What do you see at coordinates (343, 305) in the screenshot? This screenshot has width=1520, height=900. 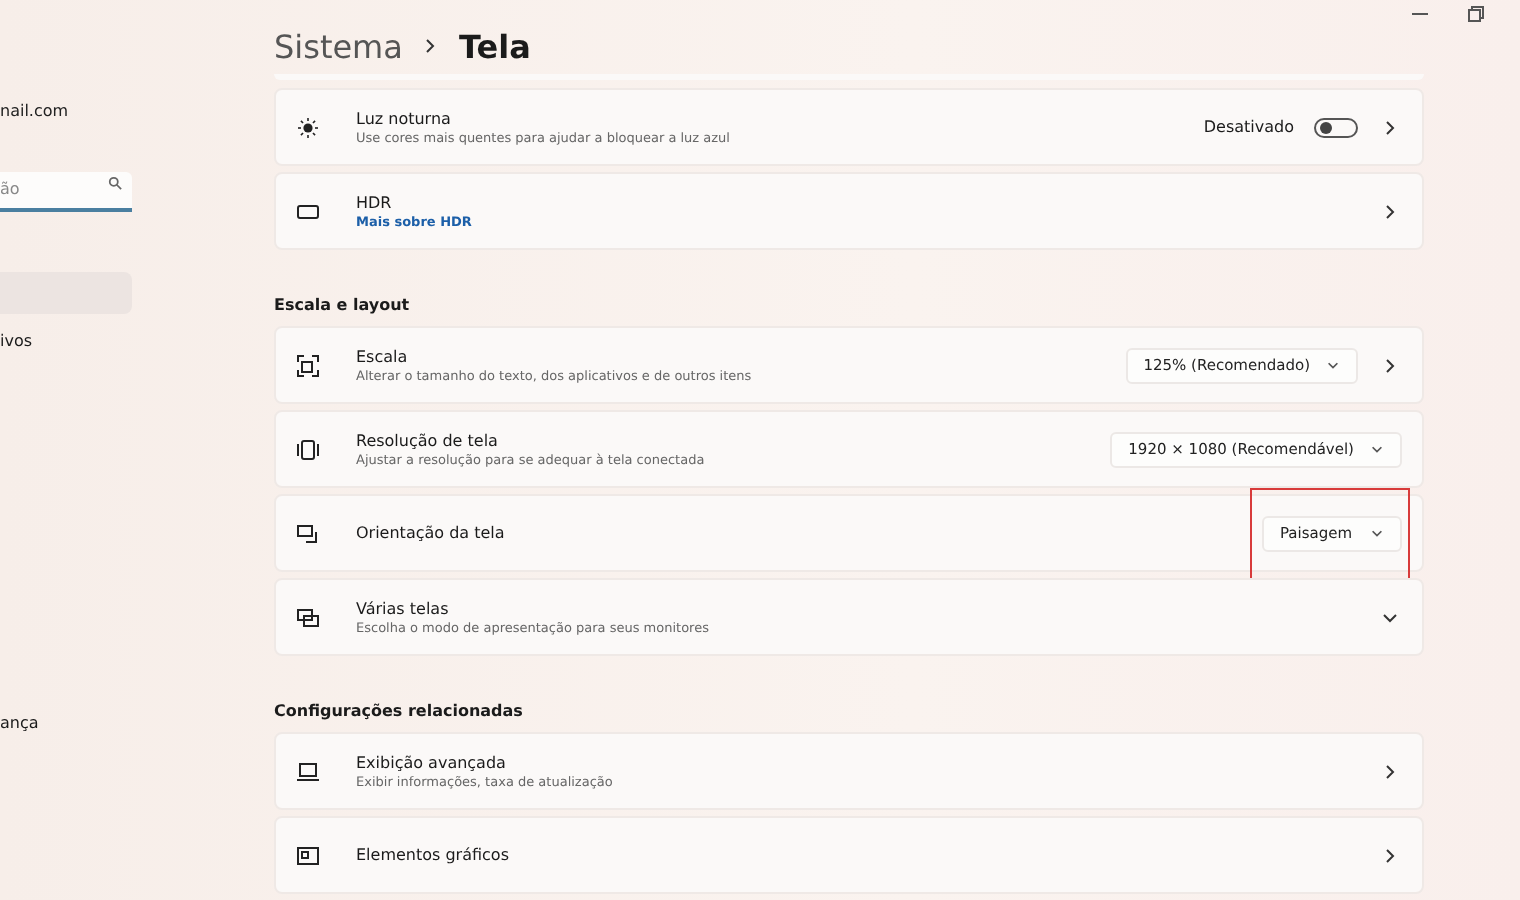 I see `section-heading: Escala e layout` at bounding box center [343, 305].